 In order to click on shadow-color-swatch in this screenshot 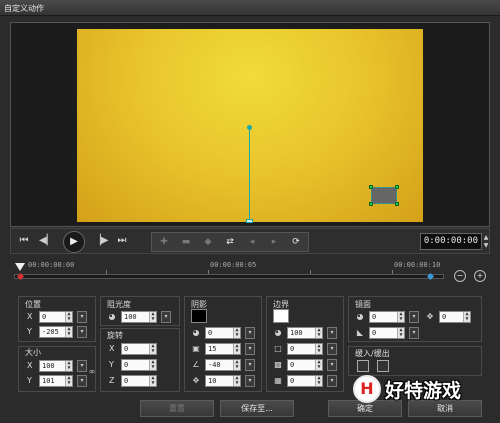, I will do `click(199, 316)`.